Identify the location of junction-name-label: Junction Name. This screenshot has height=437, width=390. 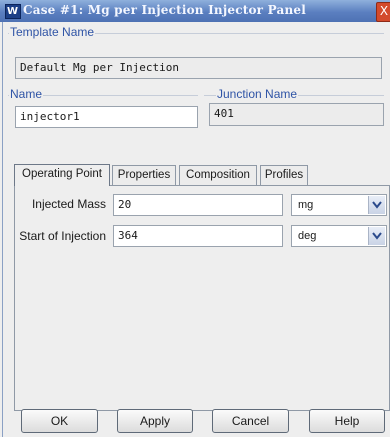
(257, 94).